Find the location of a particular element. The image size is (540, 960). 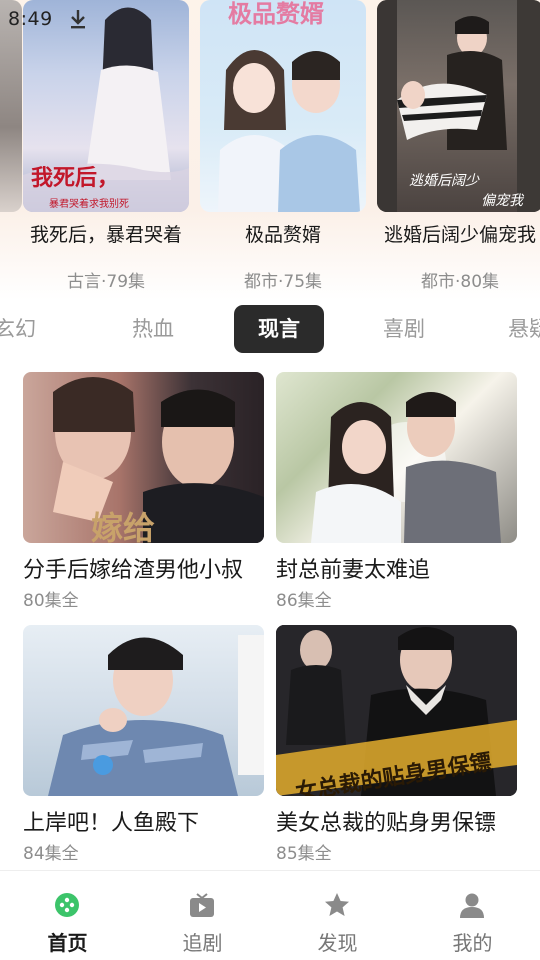

featured-title: 逃婚后阔少偏宠我 is located at coordinates (455, 233).